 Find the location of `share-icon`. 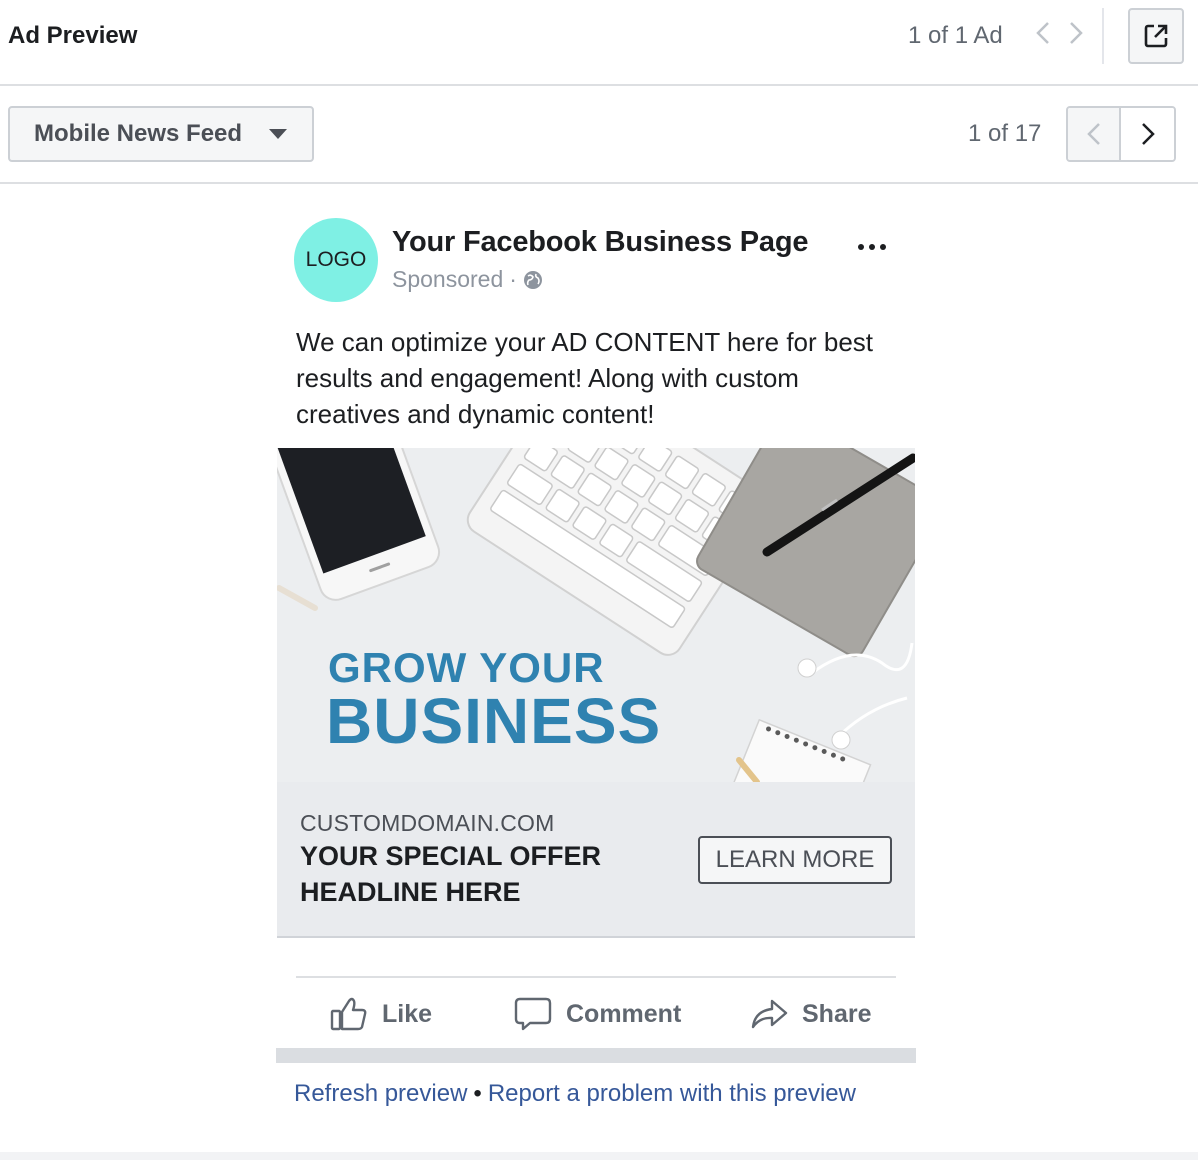

share-icon is located at coordinates (769, 1014).